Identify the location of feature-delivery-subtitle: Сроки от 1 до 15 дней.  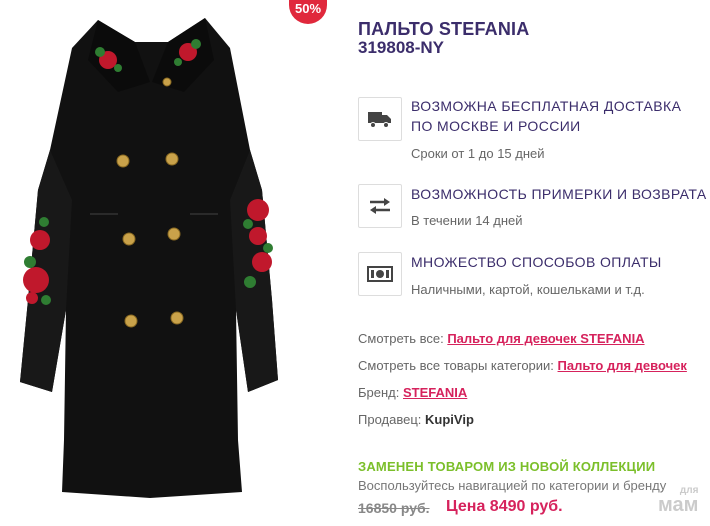
(478, 153).